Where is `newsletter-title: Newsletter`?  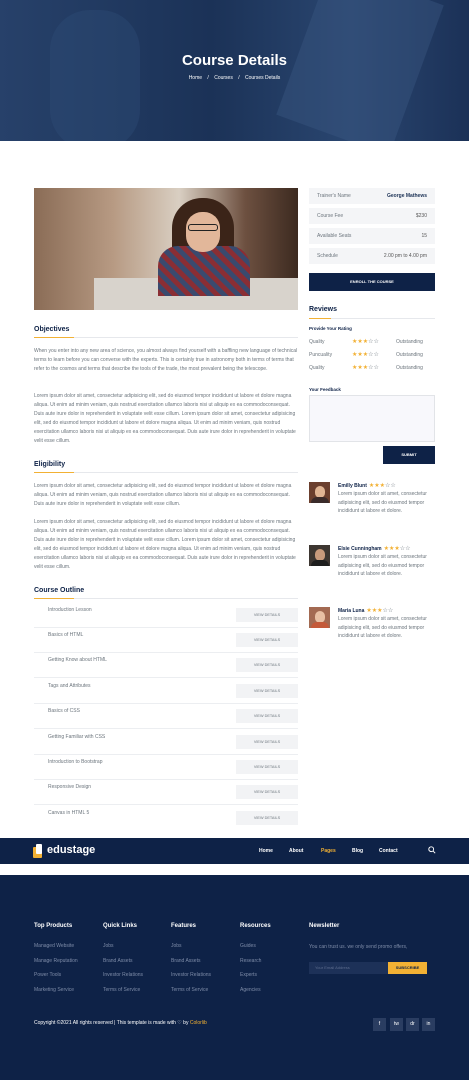 newsletter-title: Newsletter is located at coordinates (324, 926).